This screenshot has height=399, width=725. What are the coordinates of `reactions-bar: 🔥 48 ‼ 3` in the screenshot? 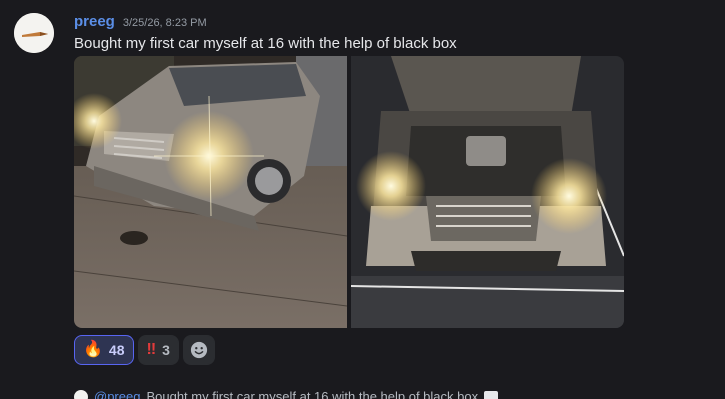 It's located at (144, 350).